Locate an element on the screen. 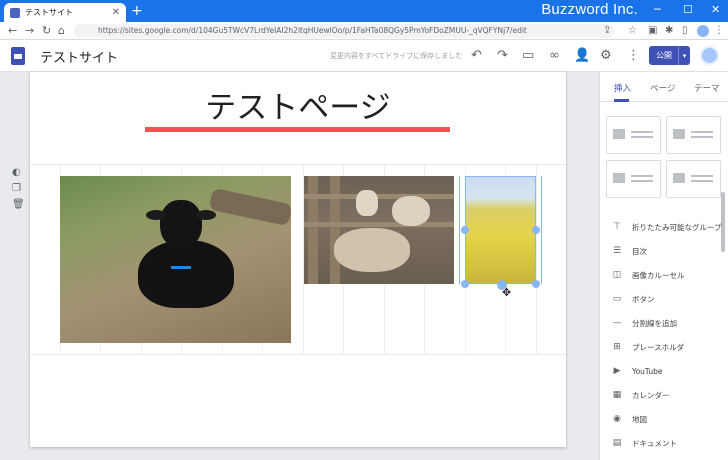 The image size is (728, 460). brand-watermark: Buzzword Inc. is located at coordinates (589, 9).